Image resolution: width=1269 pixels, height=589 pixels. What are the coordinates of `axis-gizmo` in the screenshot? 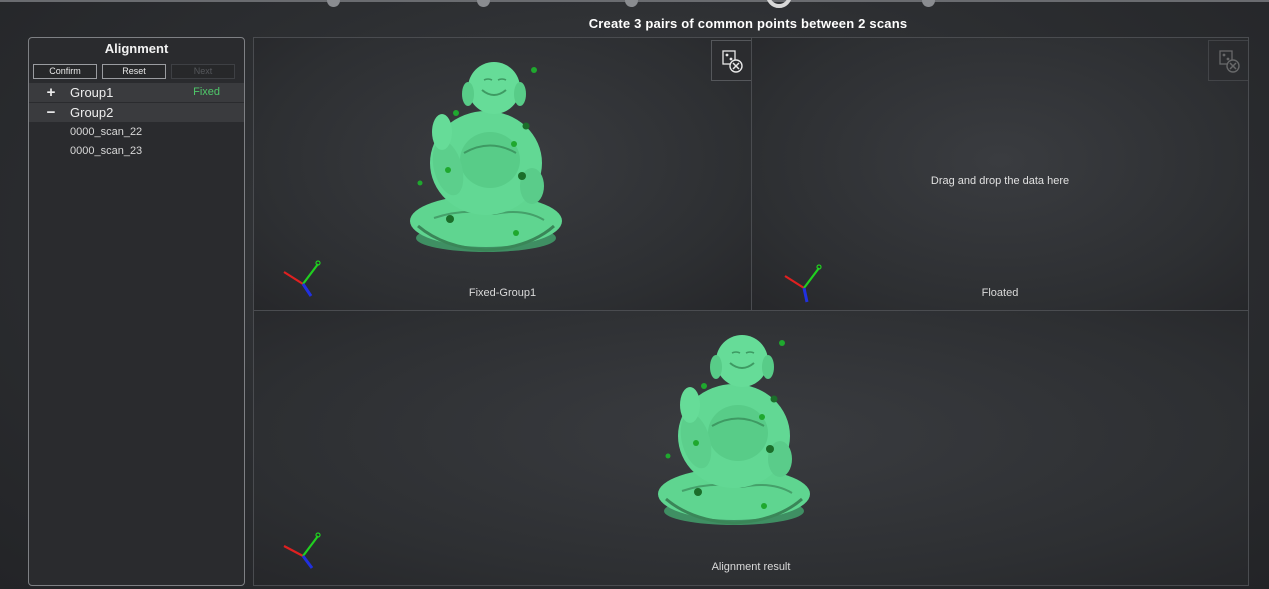 It's located at (803, 283).